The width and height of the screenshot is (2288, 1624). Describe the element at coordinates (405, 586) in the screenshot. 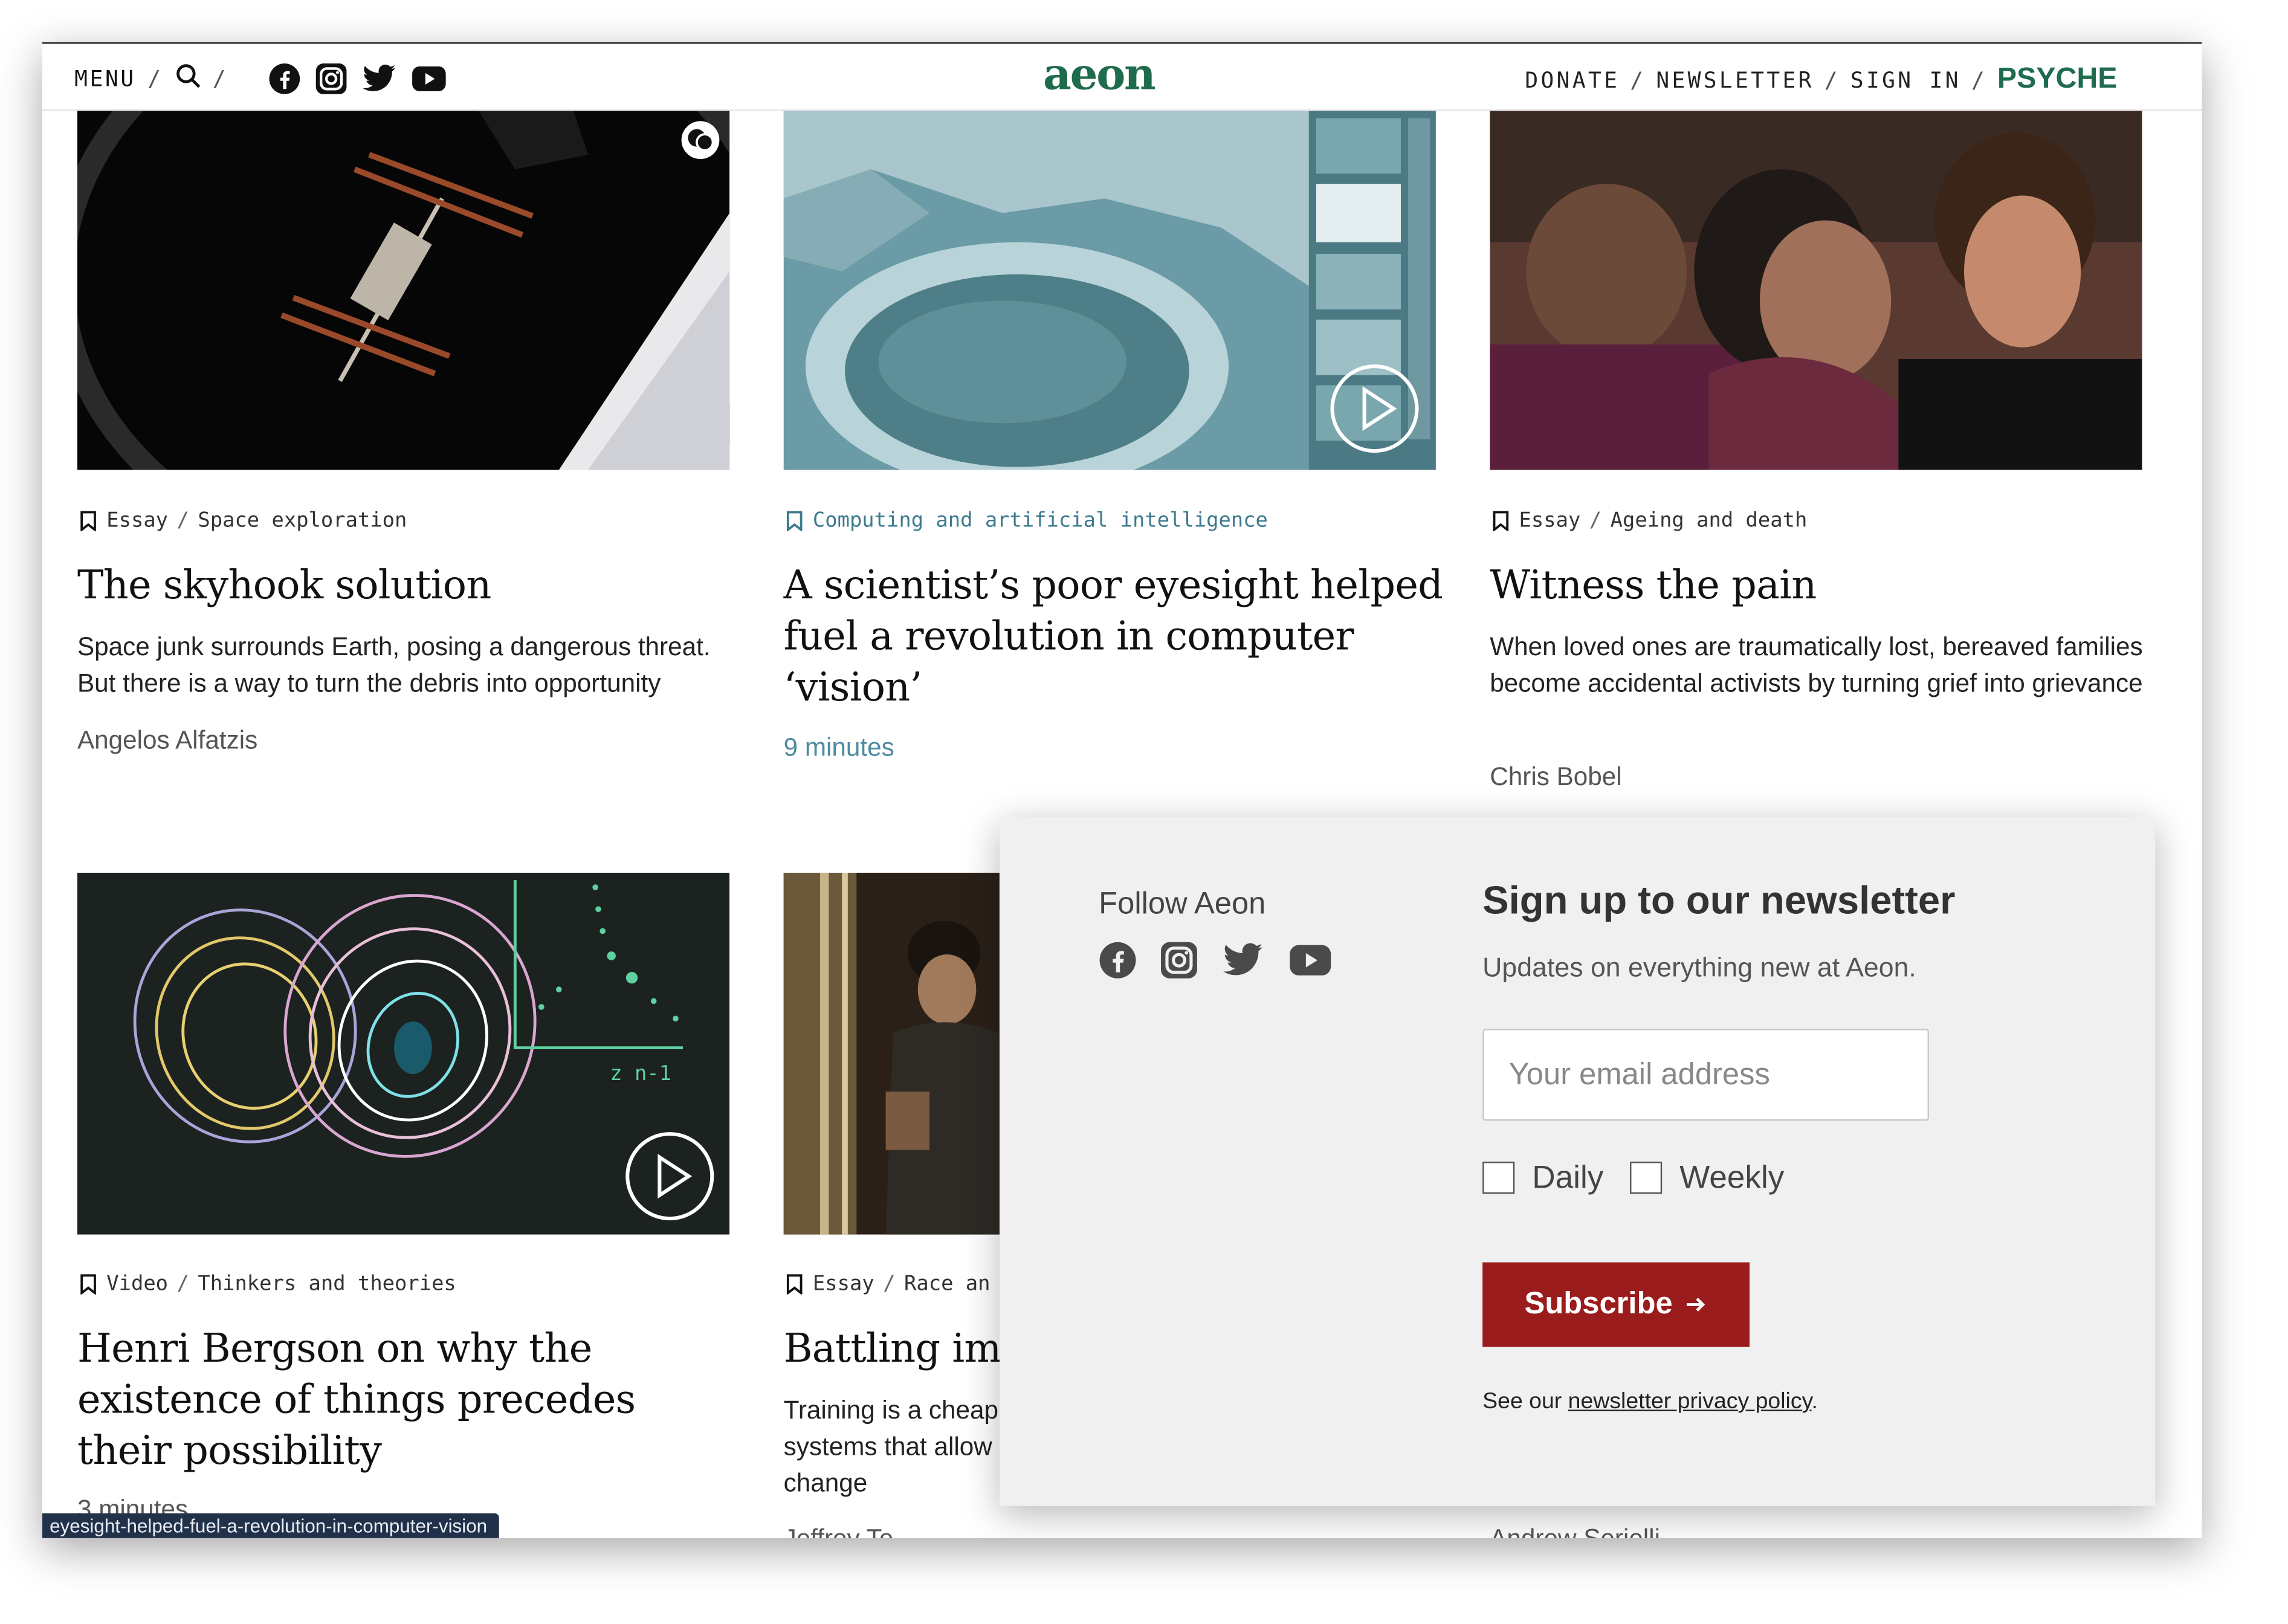

I see `article-title: The skyhook solution` at that location.